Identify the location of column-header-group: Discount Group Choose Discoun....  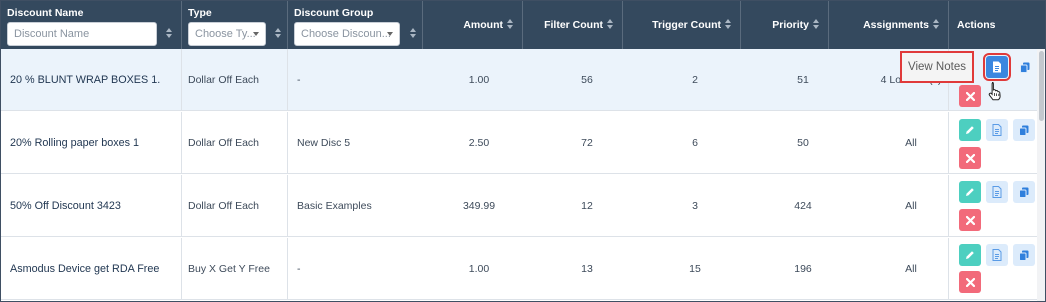
(355, 25).